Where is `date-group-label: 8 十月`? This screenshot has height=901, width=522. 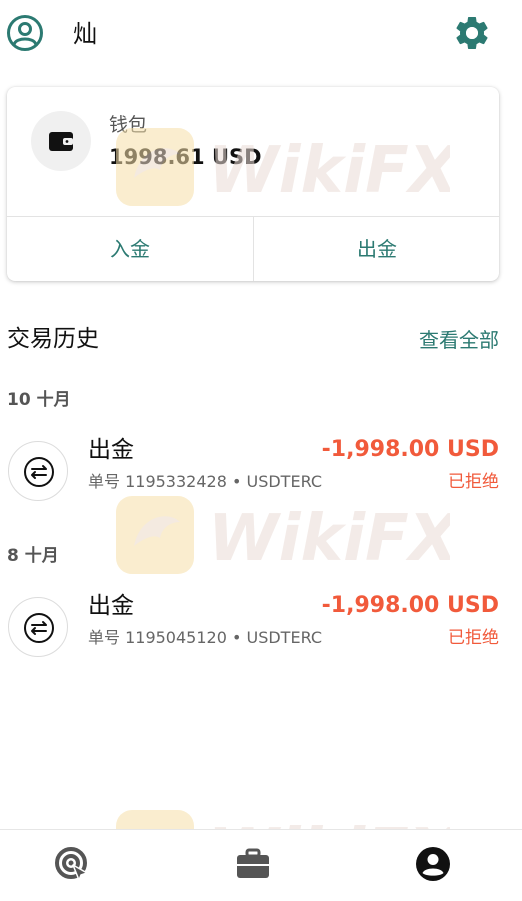
date-group-label: 8 十月 is located at coordinates (33, 556).